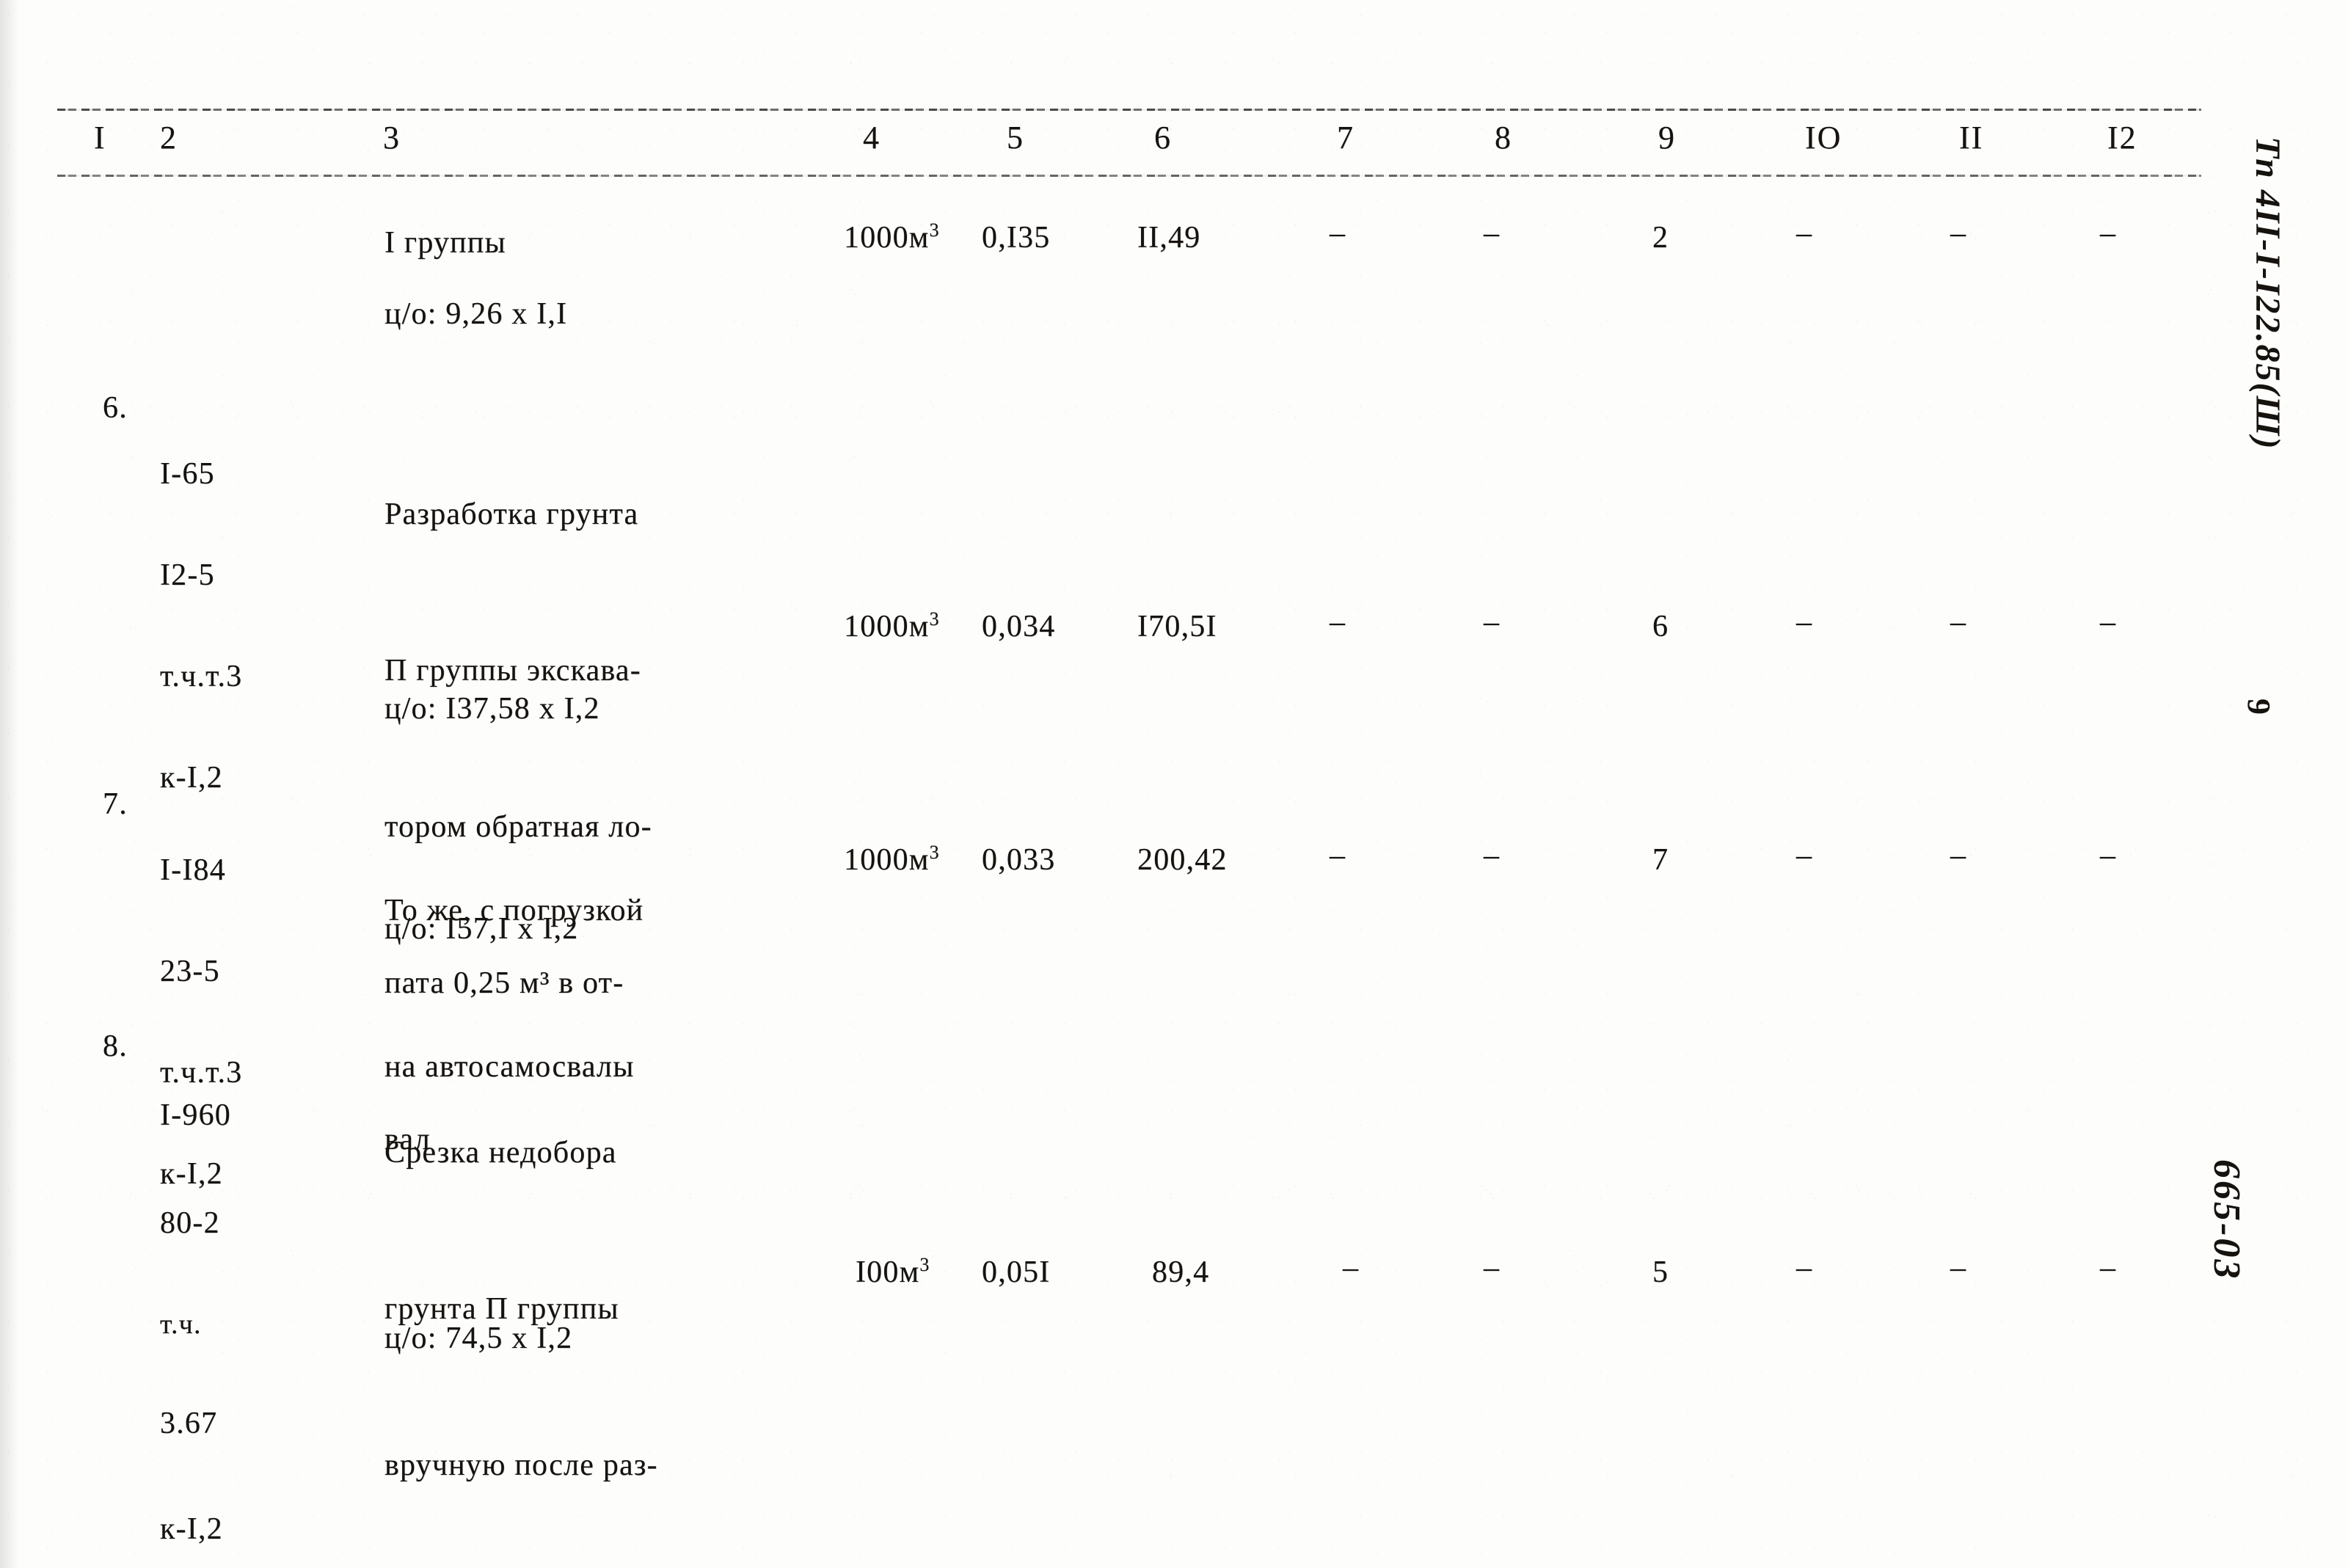 This screenshot has width=2348, height=1568. I want to click on row-coefficient-line: ц/о: 9,26 x I,I, so click(476, 314).